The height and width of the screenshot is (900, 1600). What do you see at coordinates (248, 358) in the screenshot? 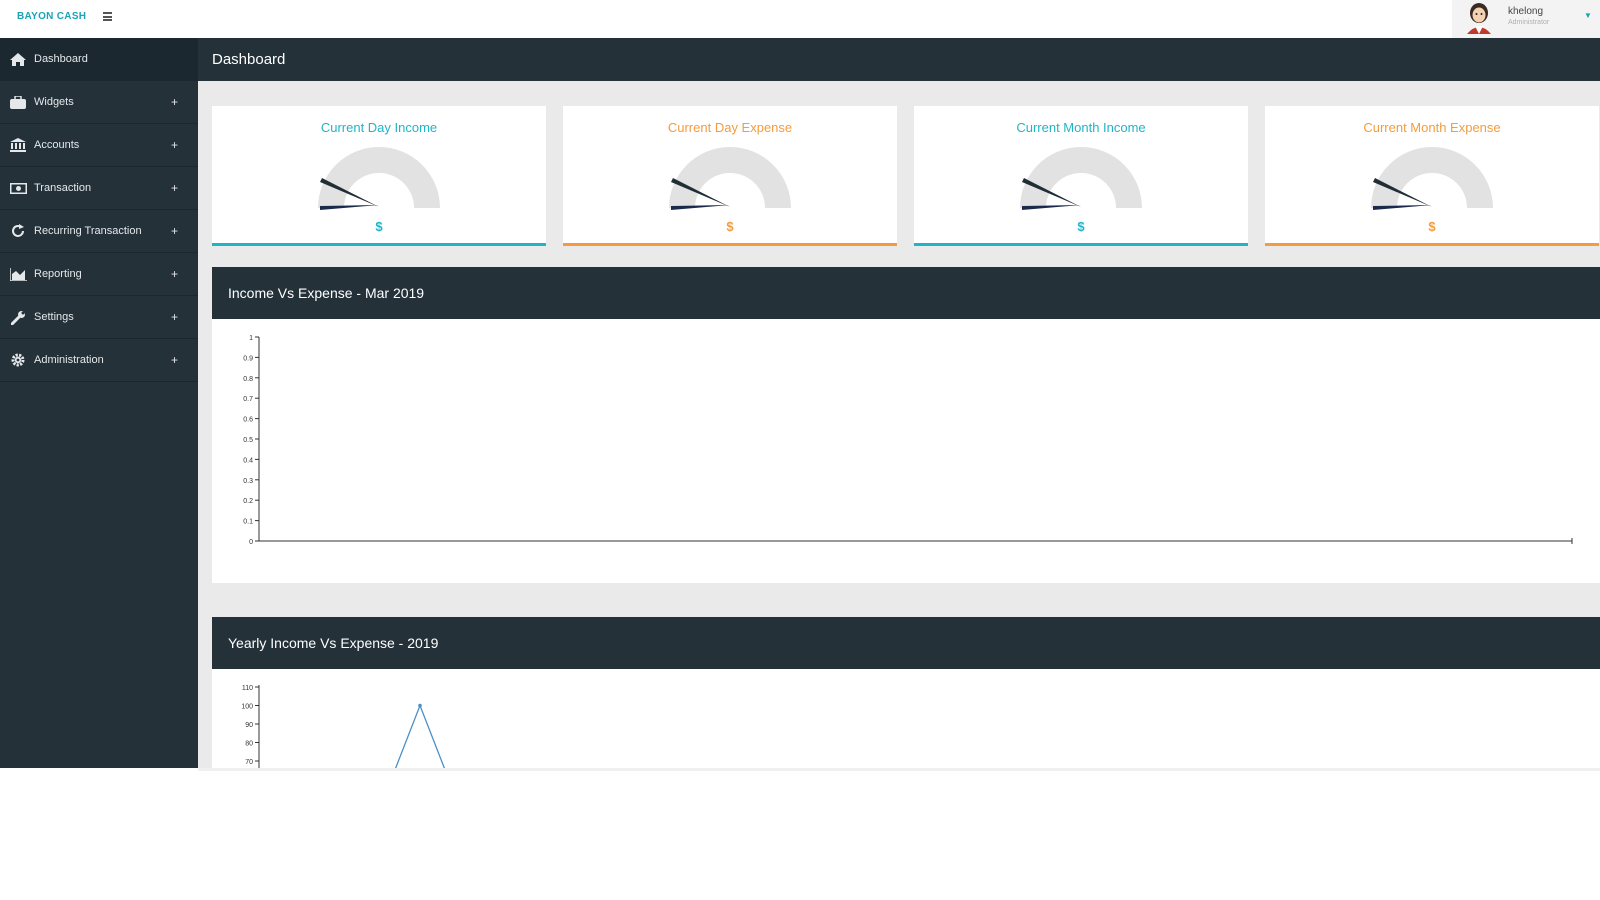
I see `y-tick-label: 0.9` at bounding box center [248, 358].